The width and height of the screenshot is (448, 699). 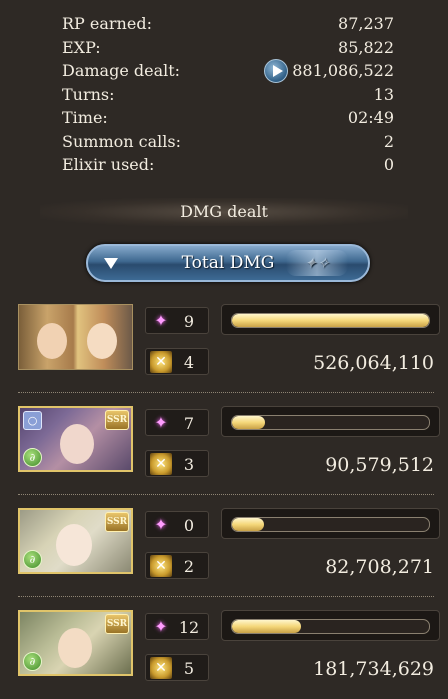 I want to click on stat-row-exp: EXP: 85,822, so click(x=228, y=48).